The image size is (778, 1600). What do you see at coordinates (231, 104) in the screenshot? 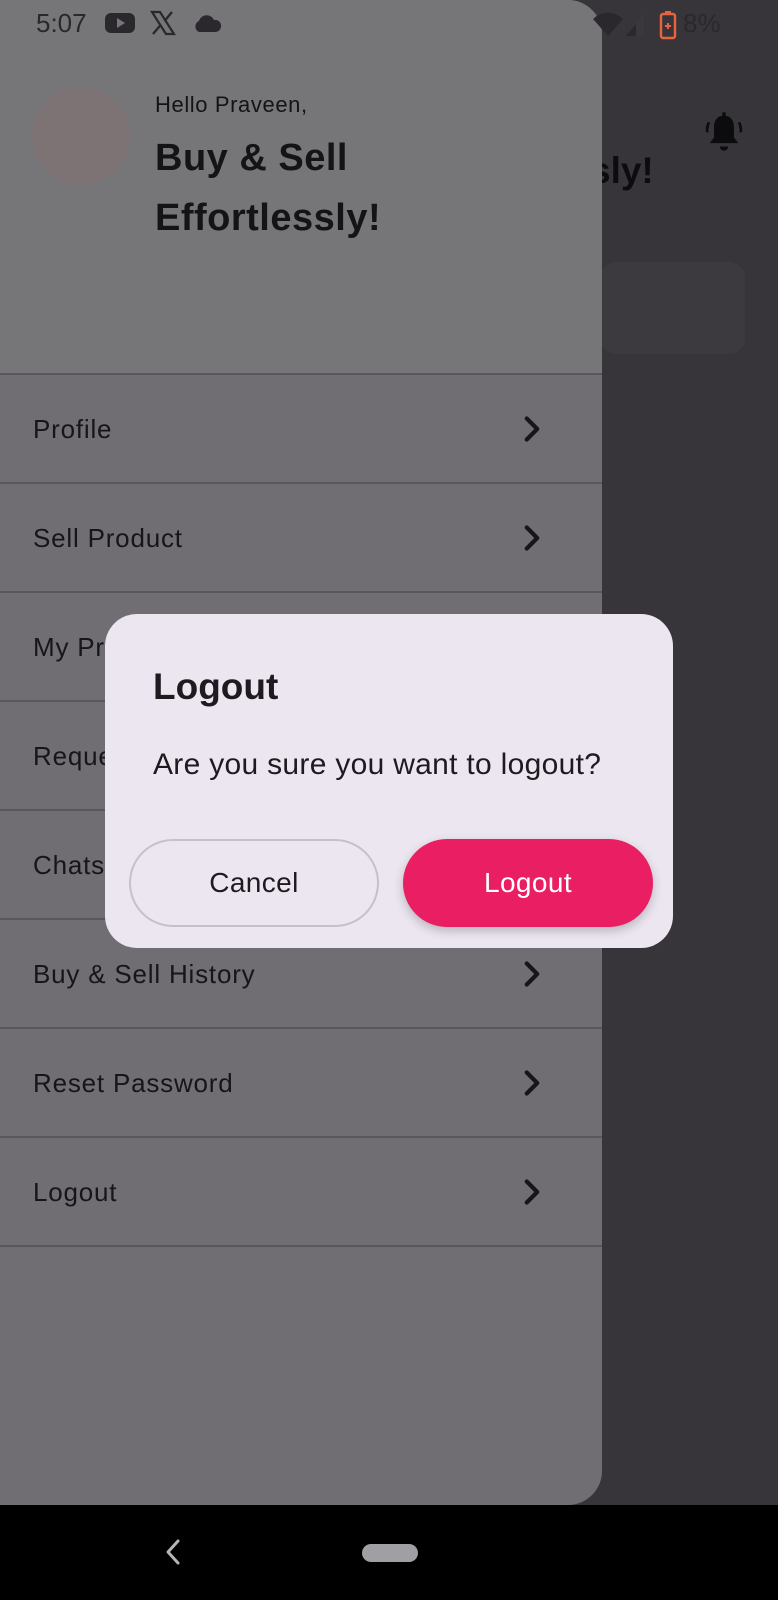
I see `greeting-text: Hello Praveen,` at bounding box center [231, 104].